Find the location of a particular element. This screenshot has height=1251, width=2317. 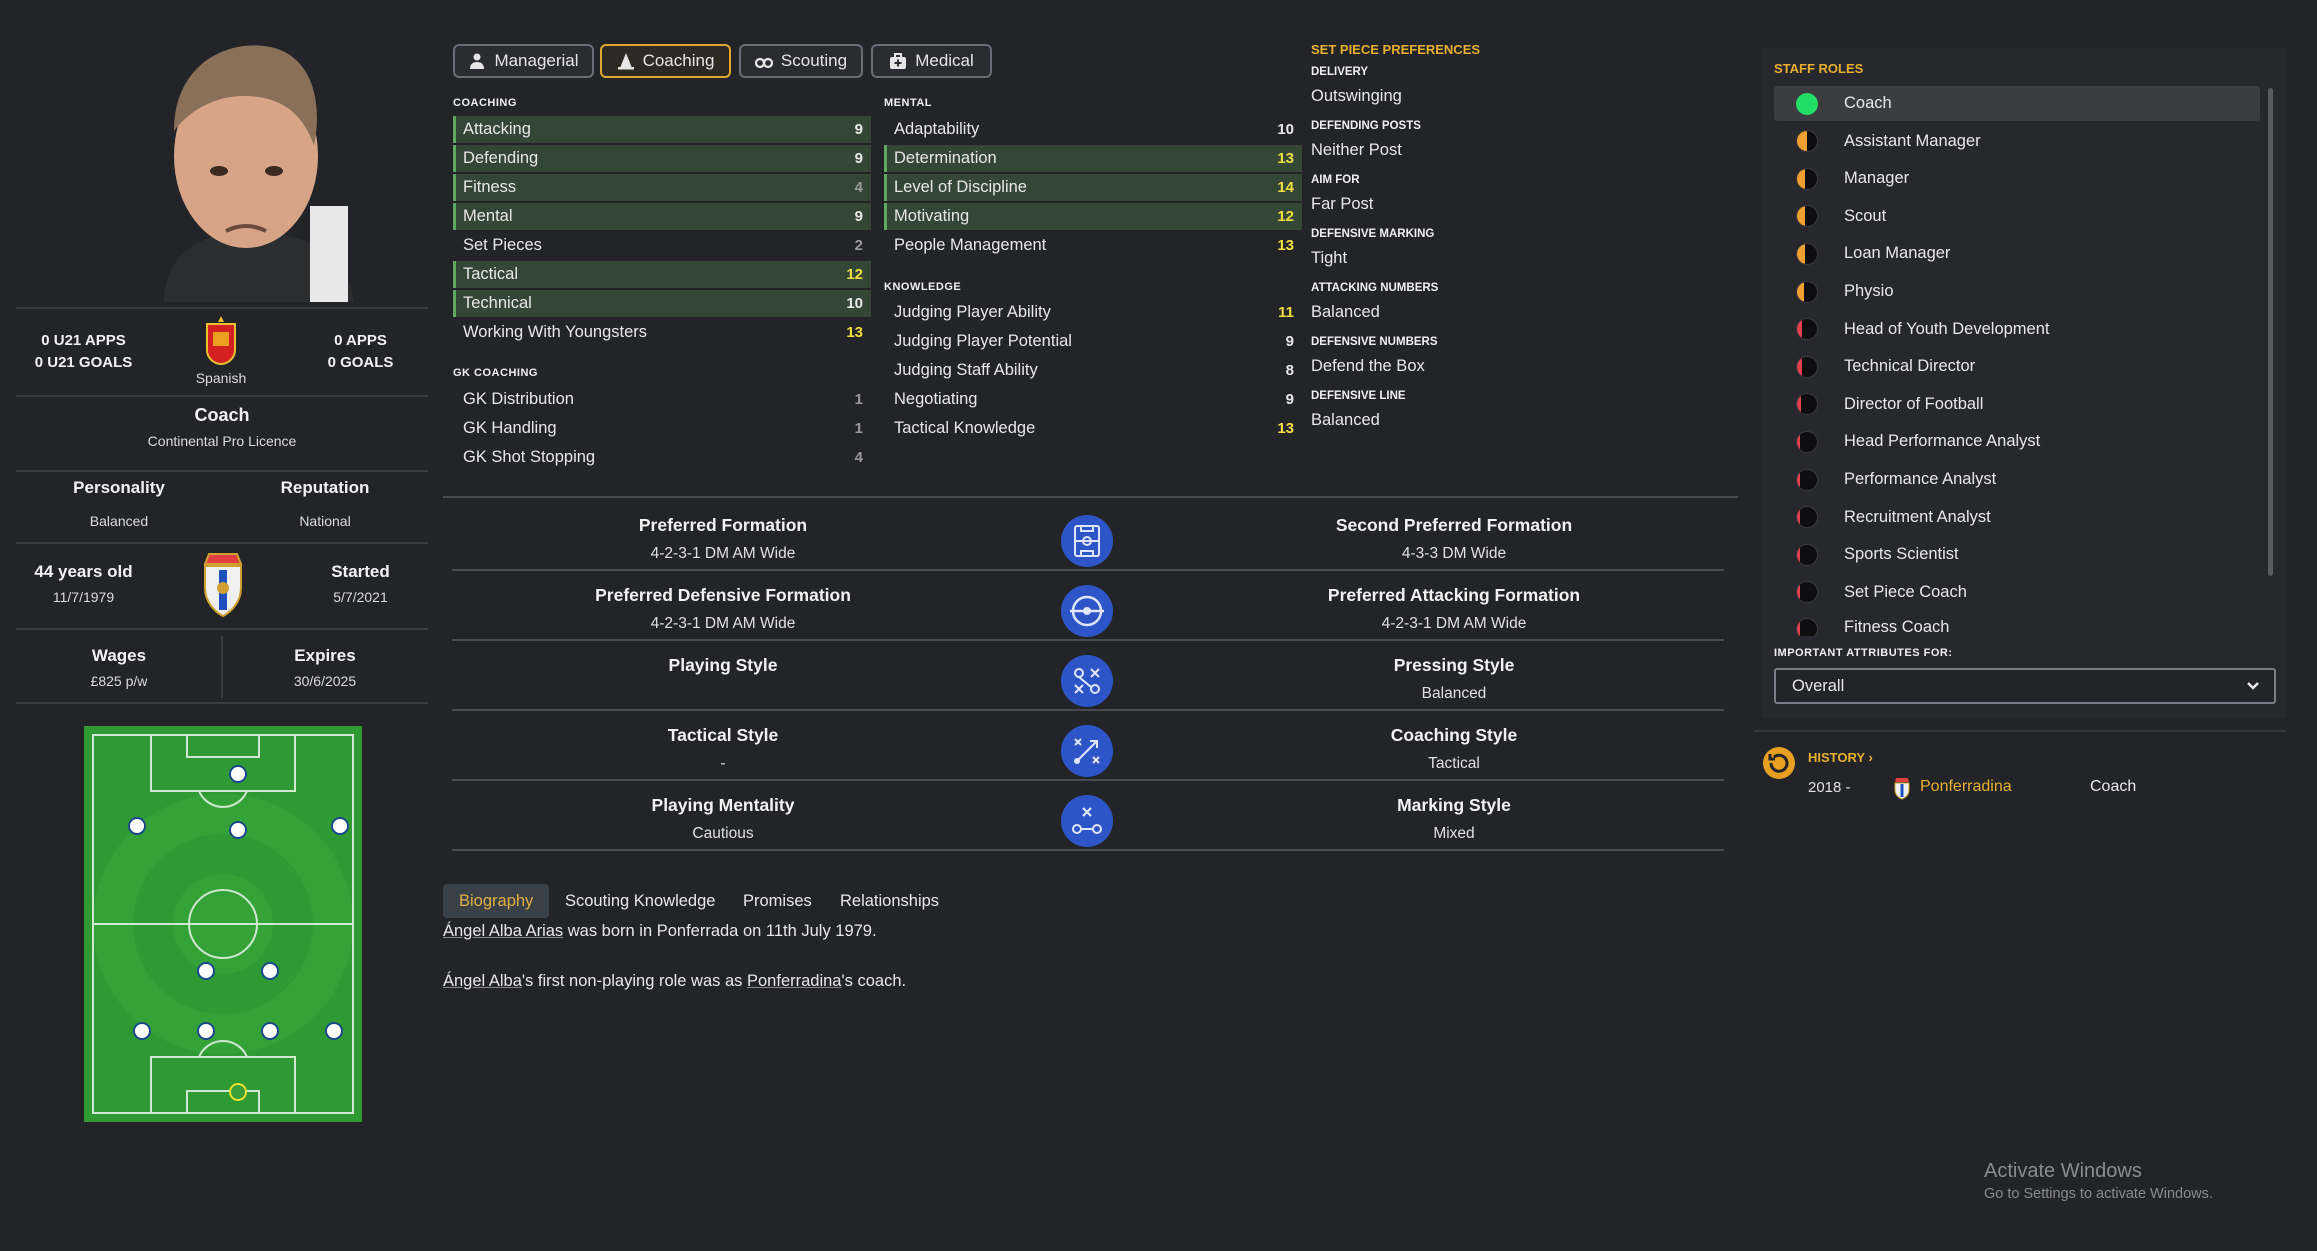

attribute-row: Motivating 12 is located at coordinates (1093, 216).